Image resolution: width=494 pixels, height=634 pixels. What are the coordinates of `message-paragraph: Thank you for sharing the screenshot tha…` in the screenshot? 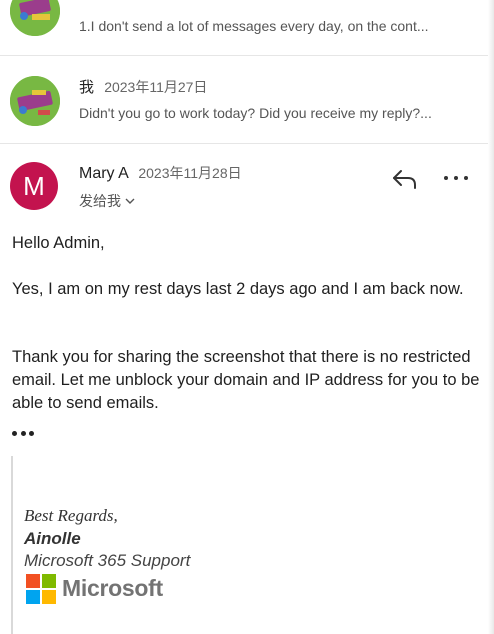 It's located at (246, 380).